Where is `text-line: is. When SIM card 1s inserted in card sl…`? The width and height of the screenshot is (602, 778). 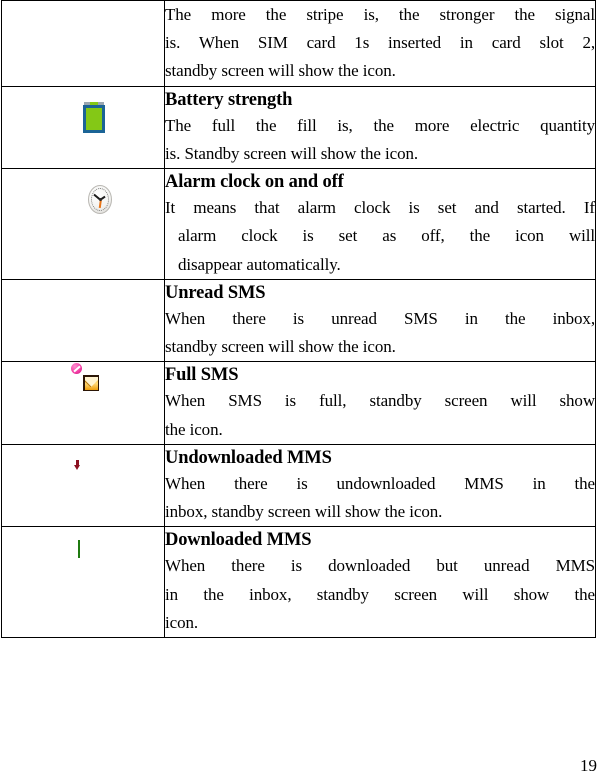 text-line: is. When SIM card 1s inserted in card sl… is located at coordinates (380, 43).